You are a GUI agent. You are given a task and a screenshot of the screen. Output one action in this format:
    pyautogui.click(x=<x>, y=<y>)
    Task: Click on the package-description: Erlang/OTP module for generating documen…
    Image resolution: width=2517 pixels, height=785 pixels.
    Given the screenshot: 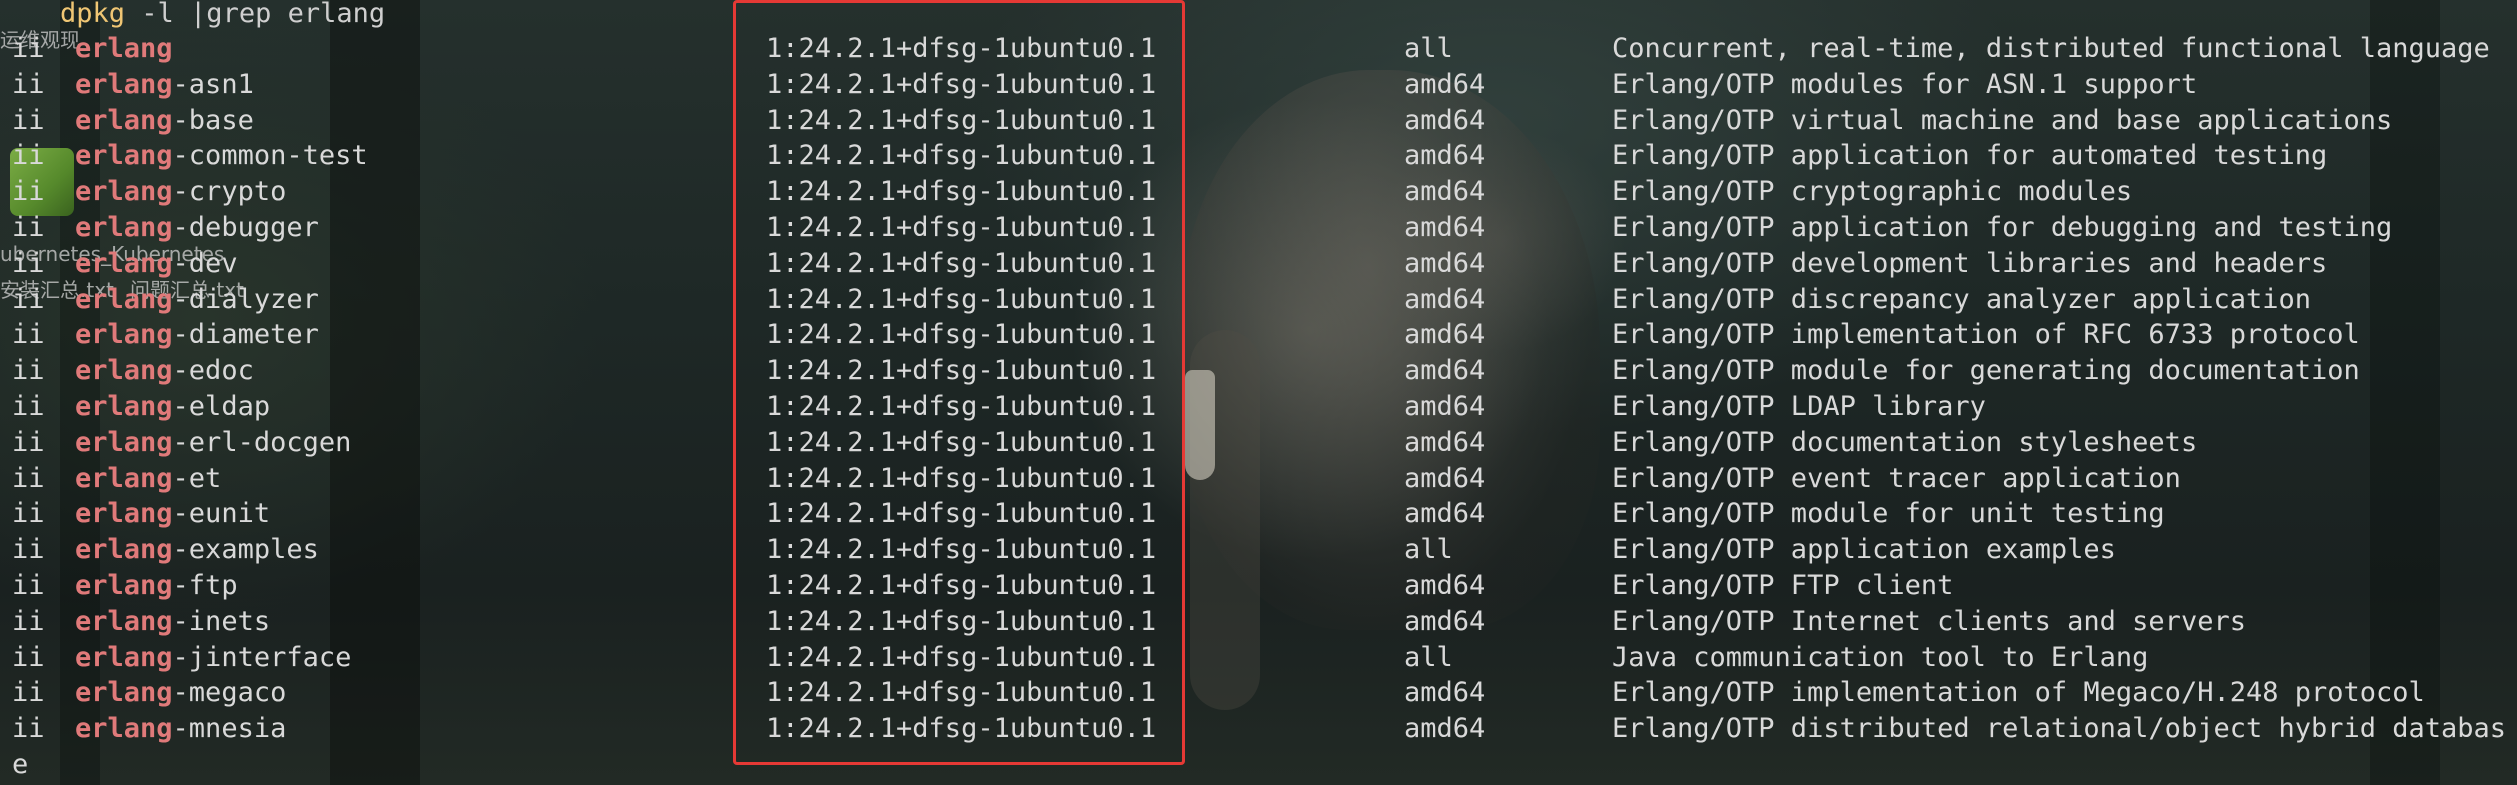 What is the action you would take?
    pyautogui.click(x=1986, y=371)
    